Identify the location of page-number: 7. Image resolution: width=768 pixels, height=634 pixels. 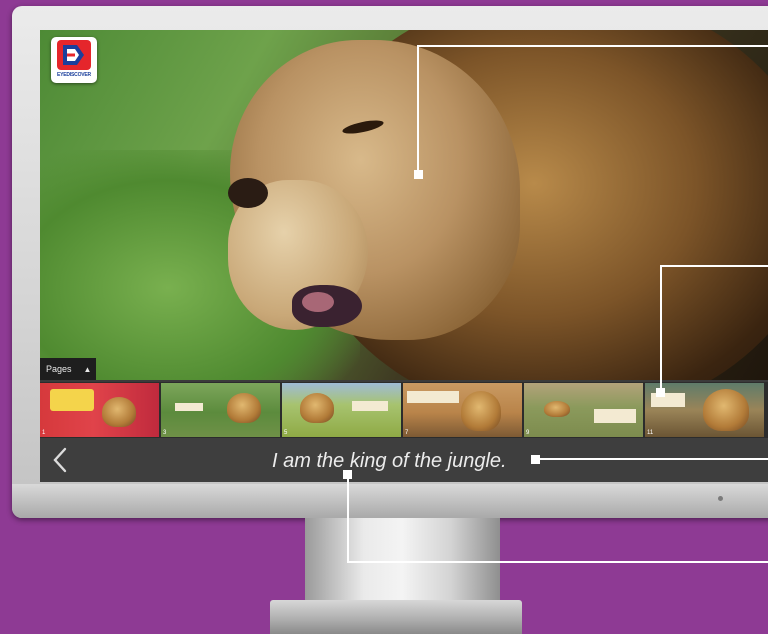
(407, 433).